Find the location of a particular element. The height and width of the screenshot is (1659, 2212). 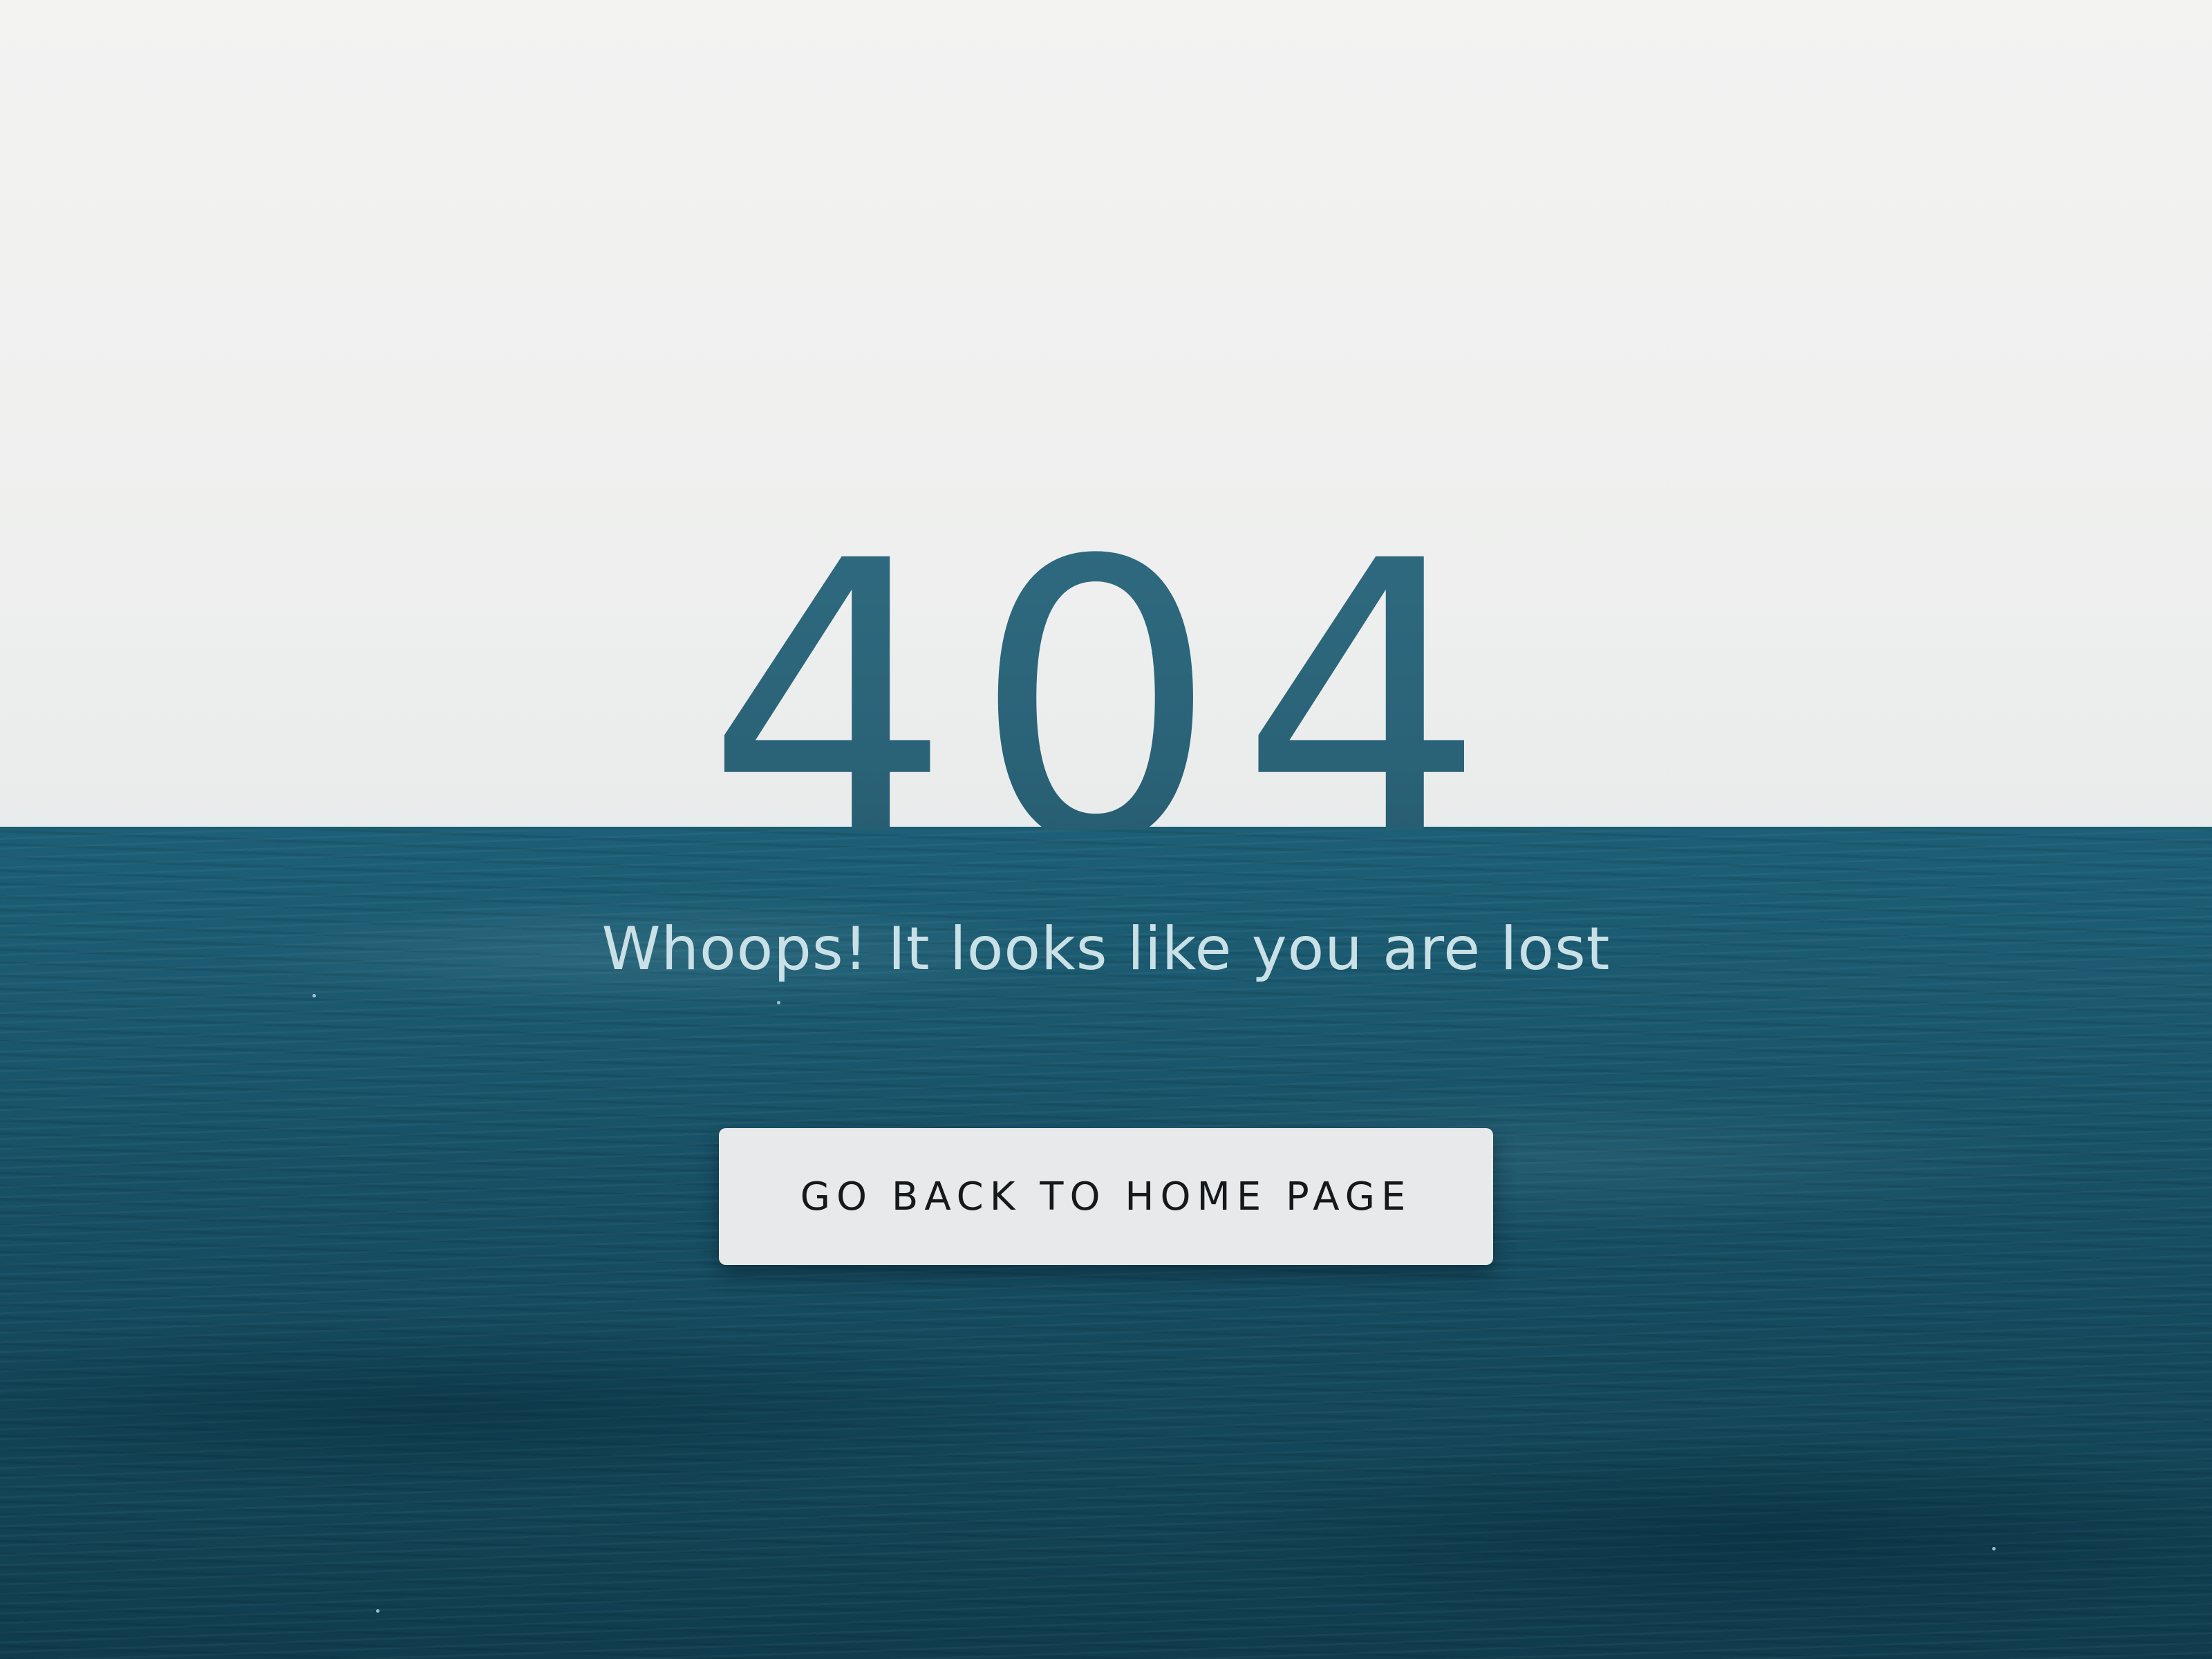

go-home-button-label: GO BACK TO HOME PAGE is located at coordinates (1106, 1196).